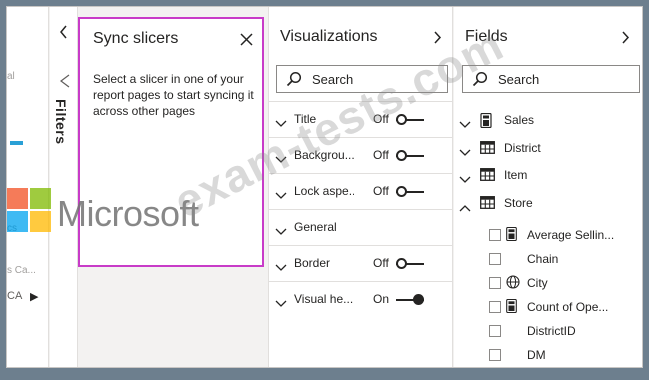  I want to click on visualizations-title: Visualizations, so click(329, 36).